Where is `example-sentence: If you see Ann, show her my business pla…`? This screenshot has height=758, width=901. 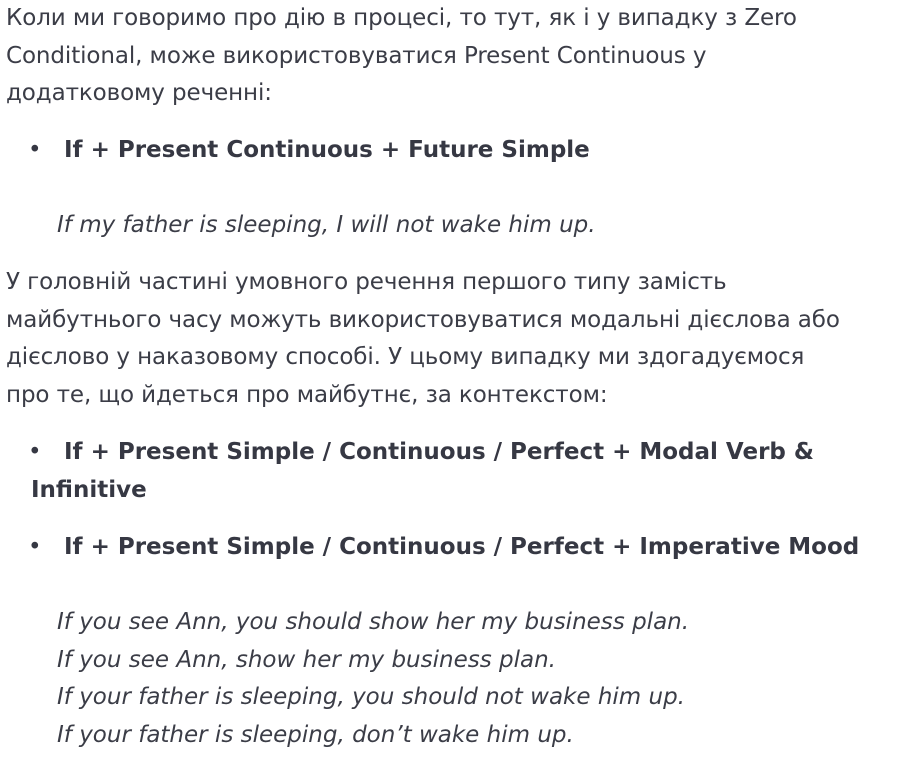
example-sentence: If you see Ann, show her my business pla… is located at coordinates (306, 659).